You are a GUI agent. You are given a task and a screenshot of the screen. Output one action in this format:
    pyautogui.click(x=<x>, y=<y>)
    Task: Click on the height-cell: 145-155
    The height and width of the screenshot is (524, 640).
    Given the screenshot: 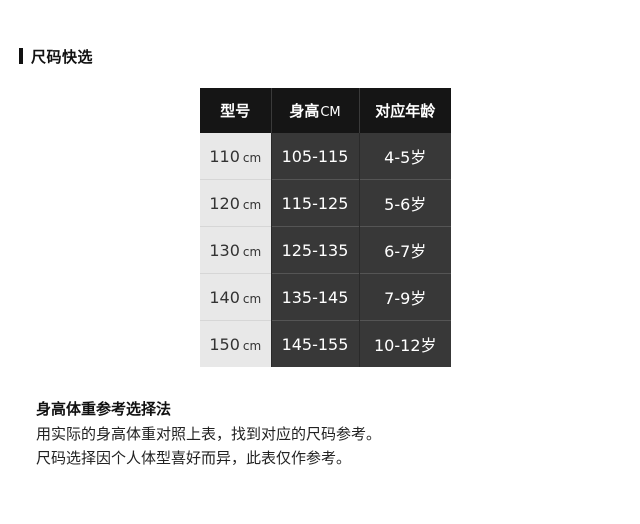 What is the action you would take?
    pyautogui.click(x=314, y=343)
    